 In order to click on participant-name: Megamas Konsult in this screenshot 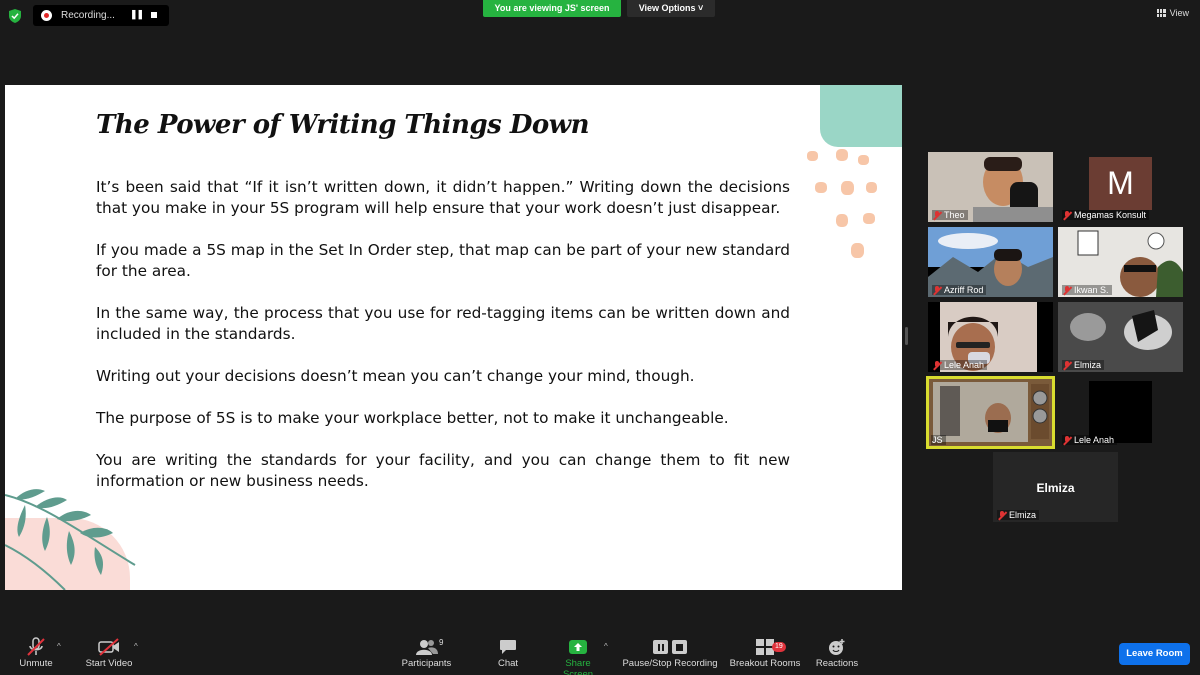, I will do `click(1106, 215)`.